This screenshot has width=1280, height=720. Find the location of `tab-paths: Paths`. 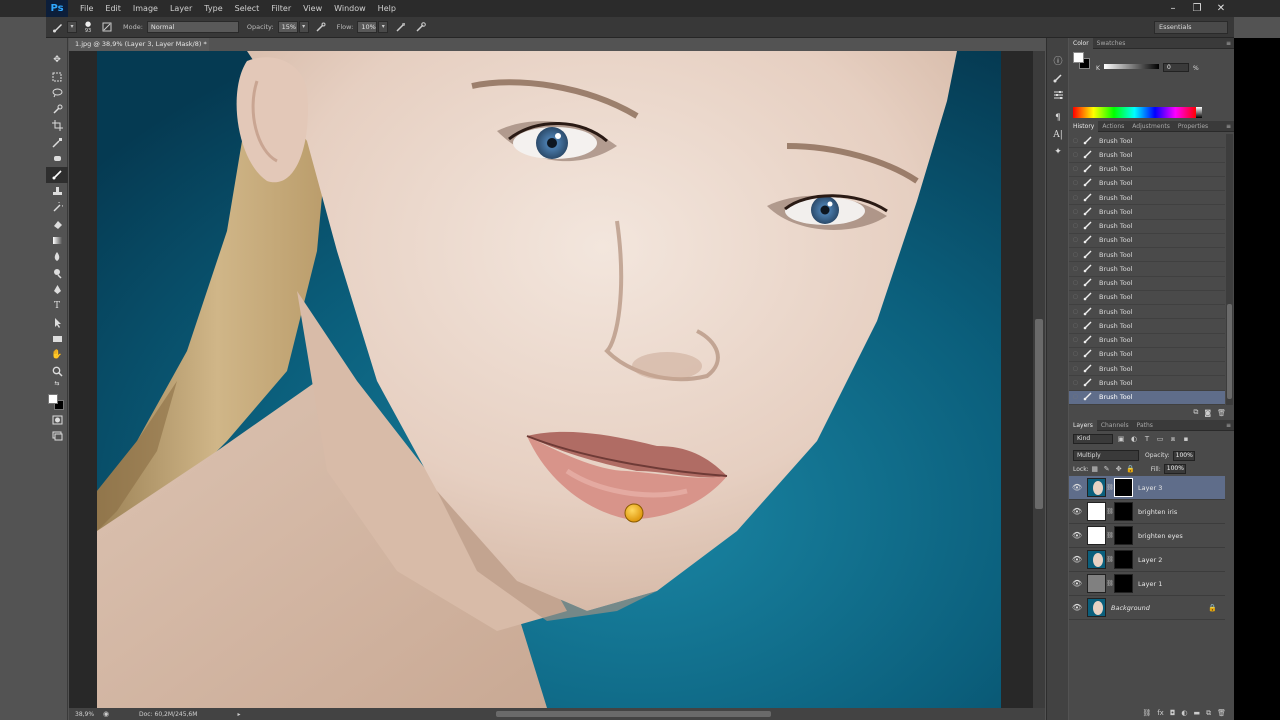

tab-paths: Paths is located at coordinates (1145, 425).